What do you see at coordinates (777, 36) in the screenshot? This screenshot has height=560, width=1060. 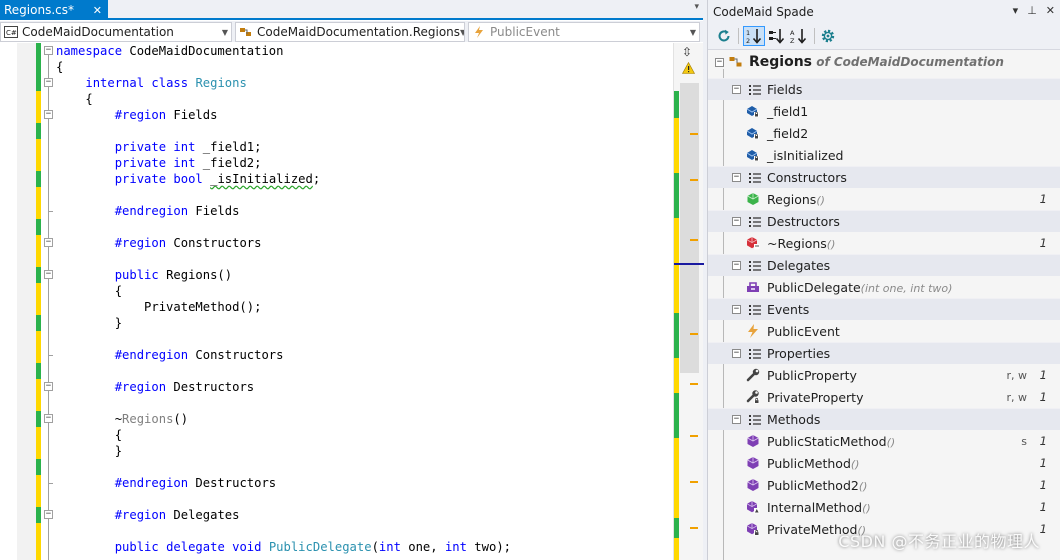 I see `sort-by-type-button` at bounding box center [777, 36].